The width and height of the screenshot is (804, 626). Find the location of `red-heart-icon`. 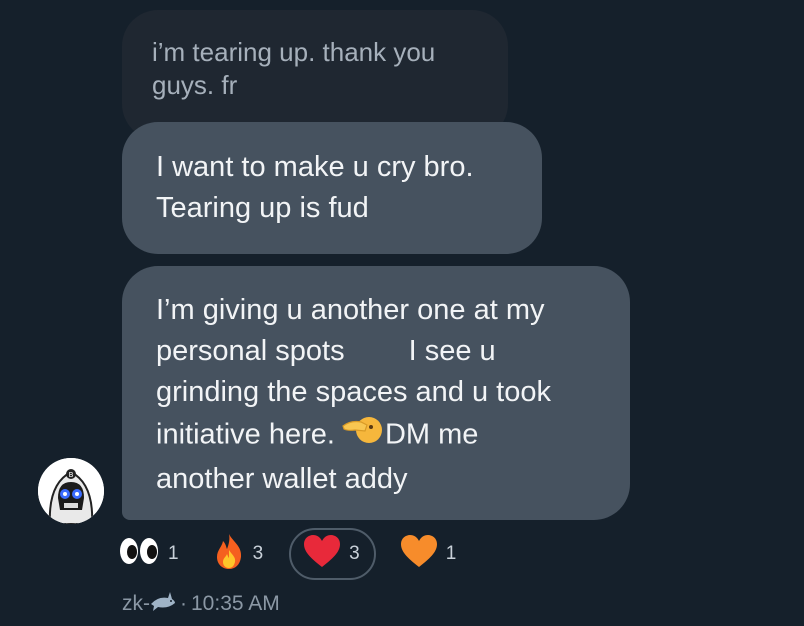

red-heart-icon is located at coordinates (322, 554).